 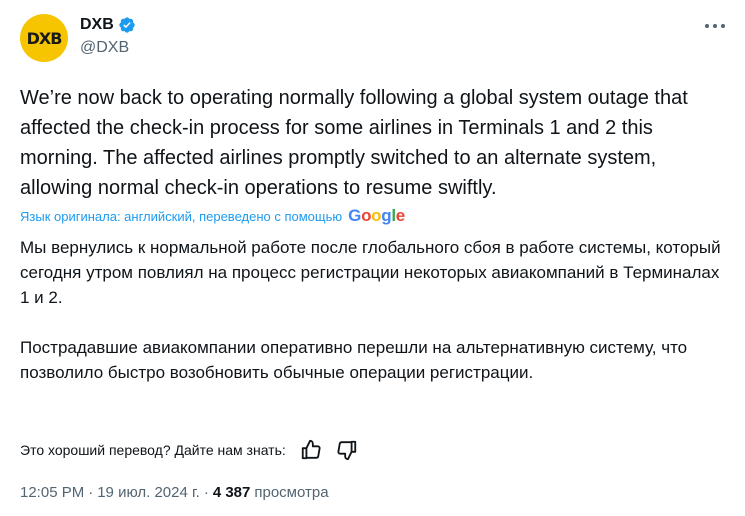 I want to click on translation-feedback: Это хороший перевод? Дайте нам знать:, so click(x=189, y=450).